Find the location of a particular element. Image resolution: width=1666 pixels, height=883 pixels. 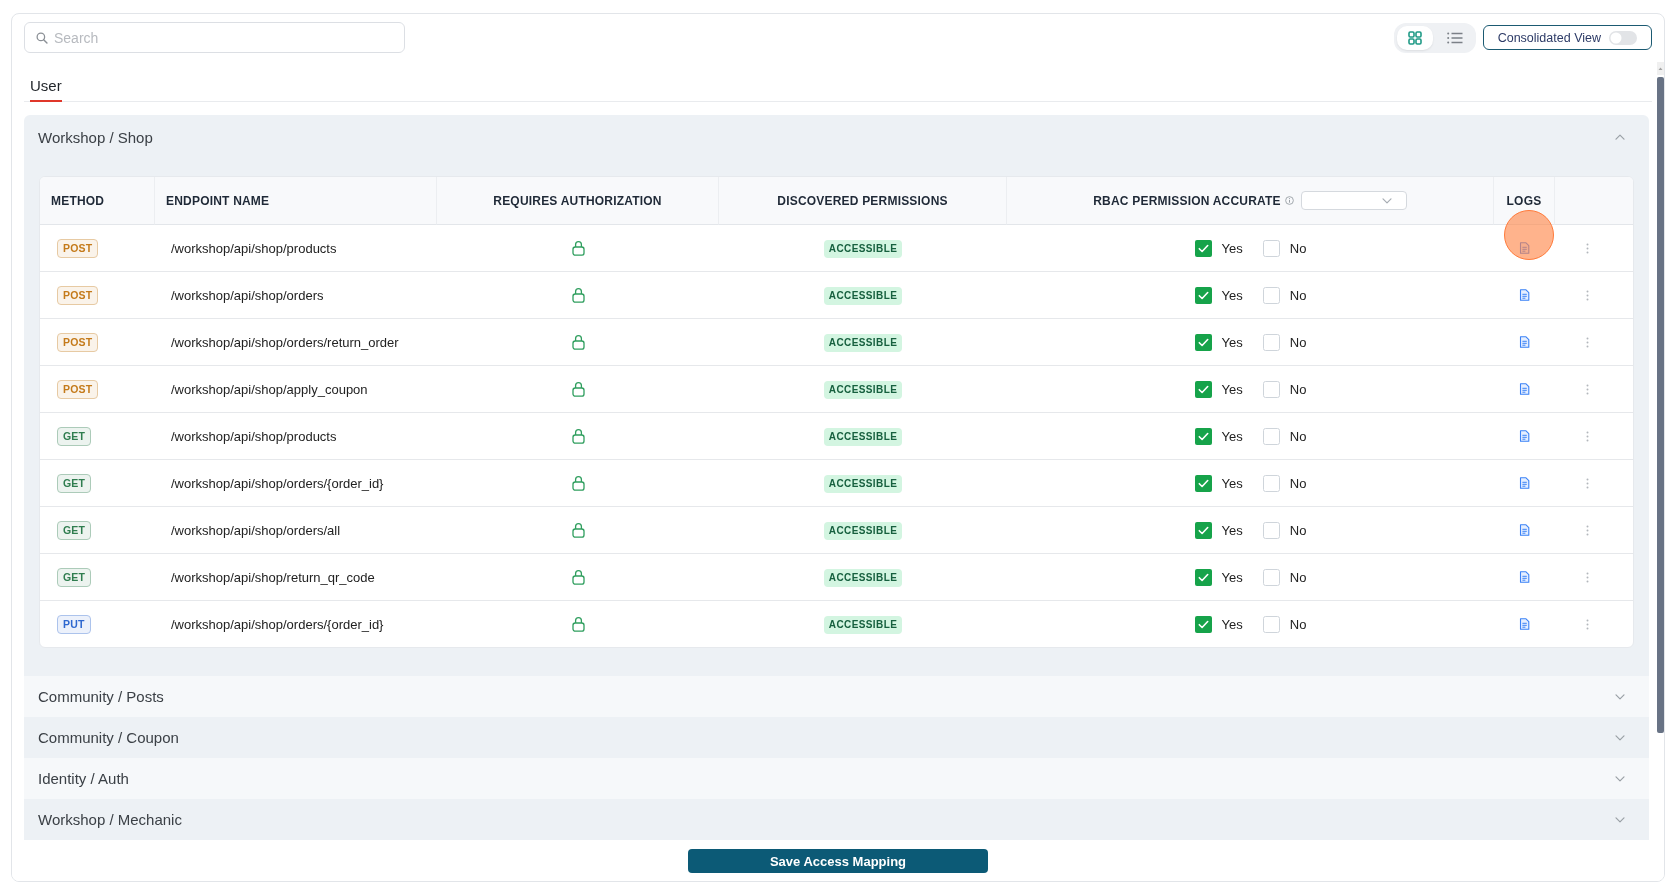

column-header: RBAC PERMISSION ACCURATE is located at coordinates (1187, 200).